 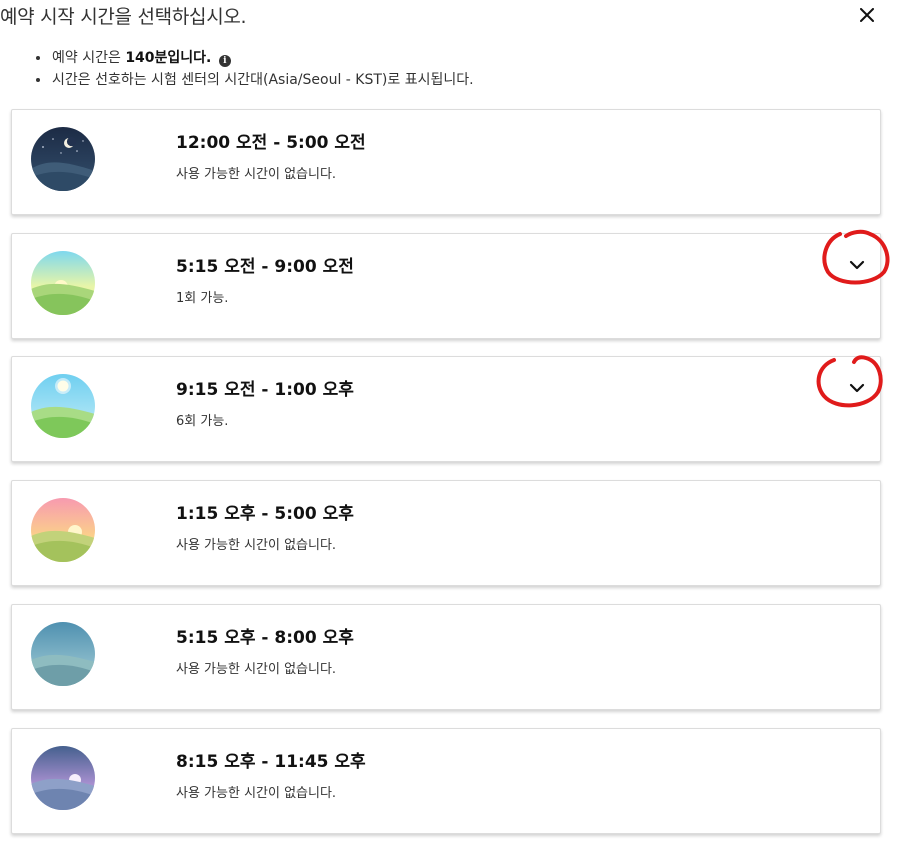 I want to click on duration-prefix: 예약 시간은, so click(x=89, y=58).